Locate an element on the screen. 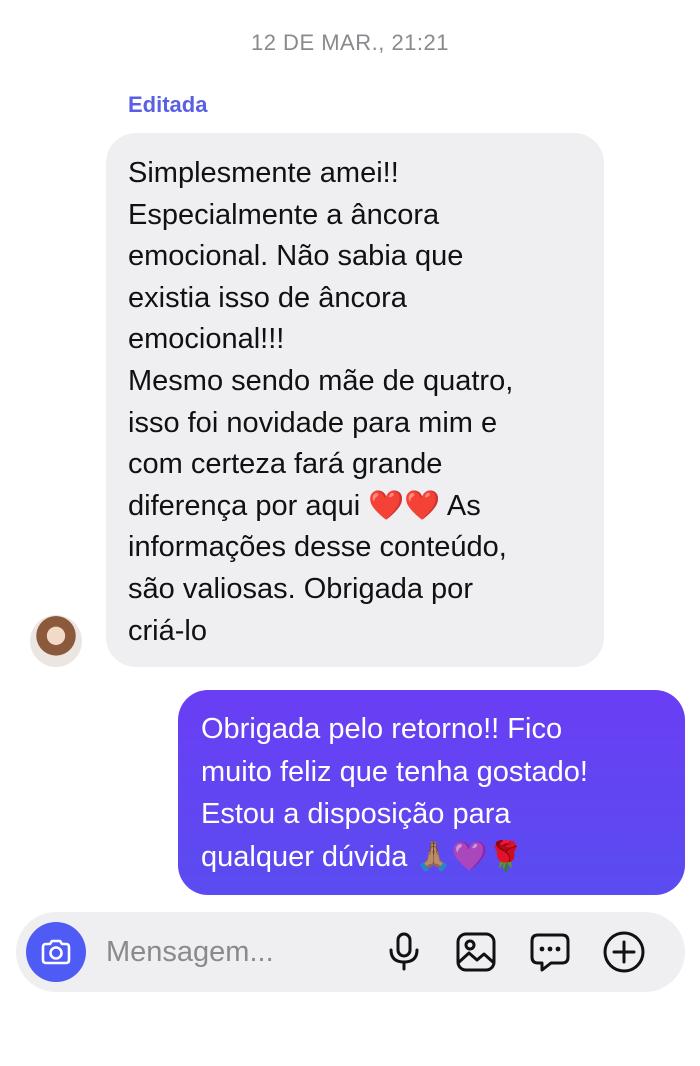 The height and width of the screenshot is (1066, 700). message-composer is located at coordinates (350, 952).